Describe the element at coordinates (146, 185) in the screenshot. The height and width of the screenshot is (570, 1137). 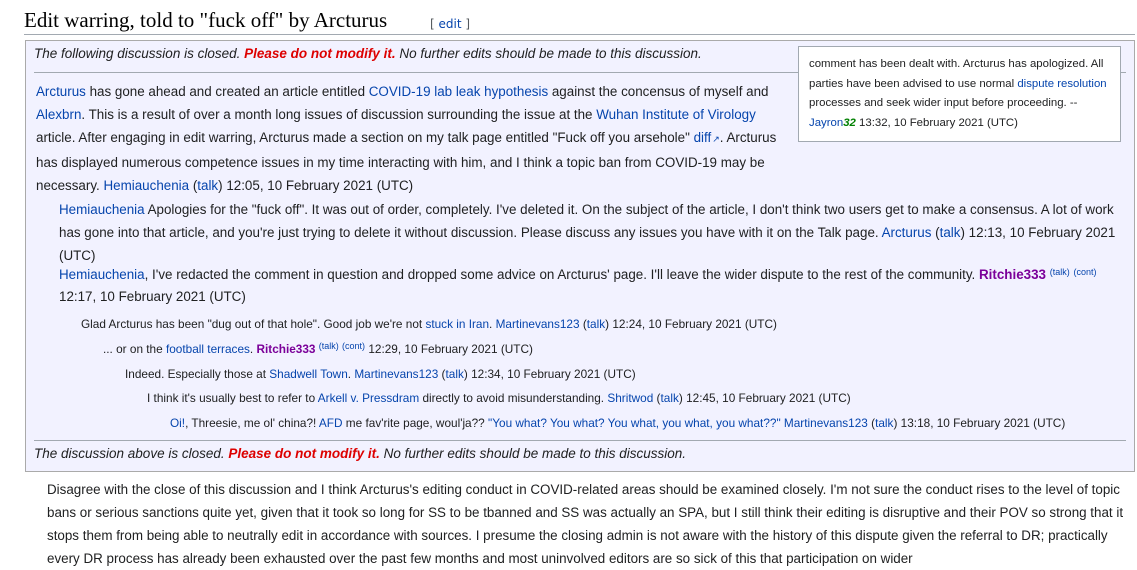
I see `signature-hemiauchenia: Hemiauchenia` at that location.